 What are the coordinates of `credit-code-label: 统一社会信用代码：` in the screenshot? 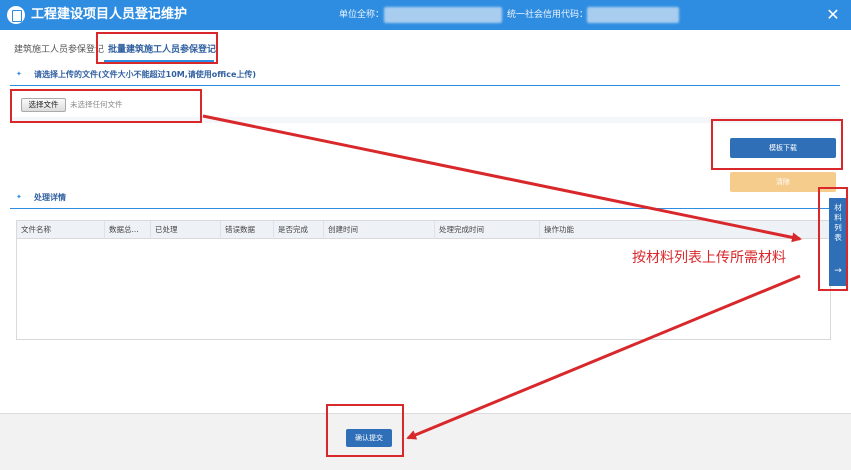 It's located at (548, 15).